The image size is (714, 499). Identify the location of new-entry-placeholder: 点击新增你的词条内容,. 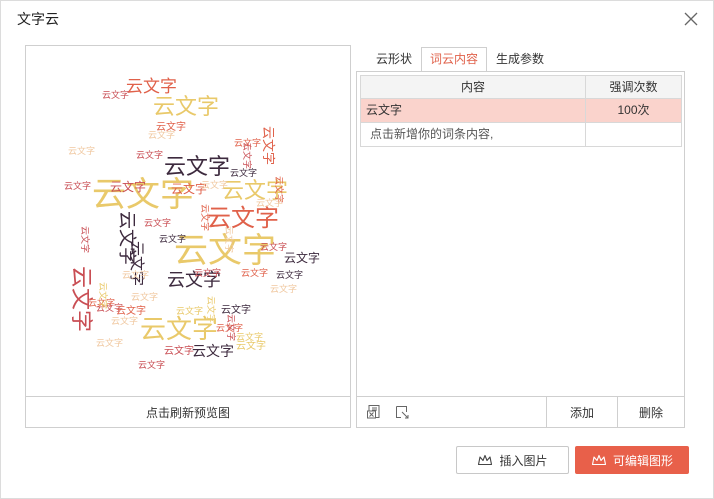
(473, 135).